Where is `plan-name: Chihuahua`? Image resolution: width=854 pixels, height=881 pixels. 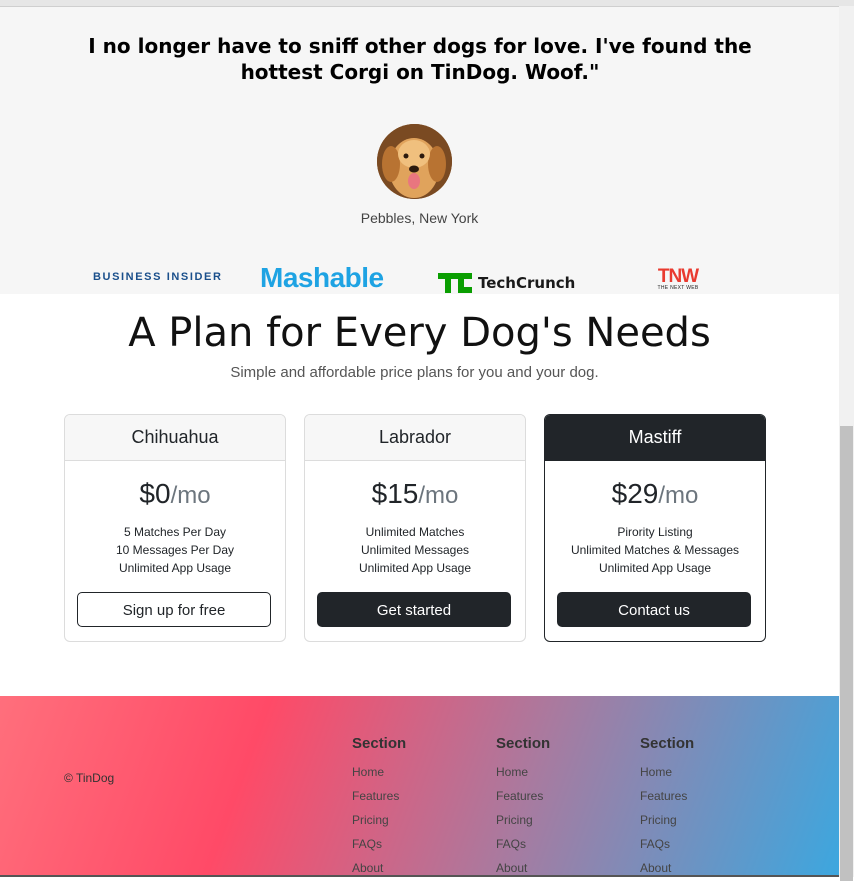
plan-name: Chihuahua is located at coordinates (175, 438).